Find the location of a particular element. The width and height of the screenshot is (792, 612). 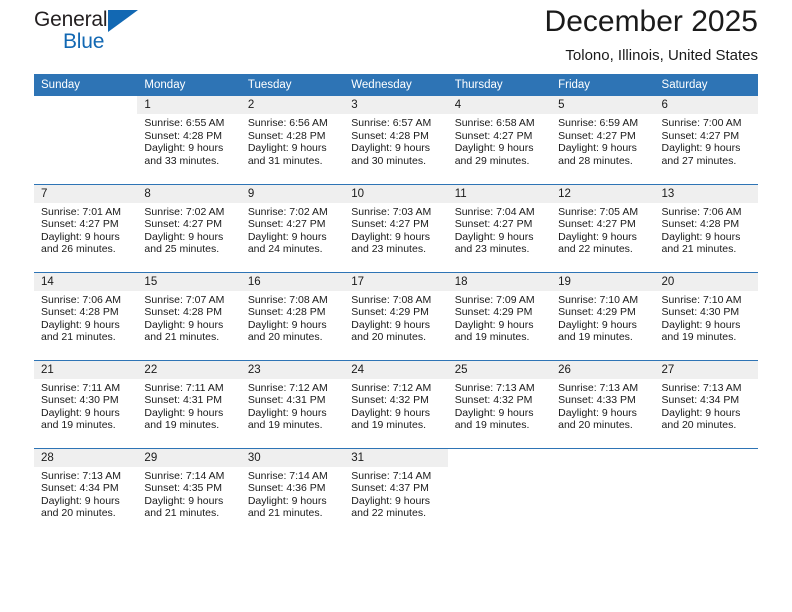

day-number: 5 is located at coordinates (603, 105).